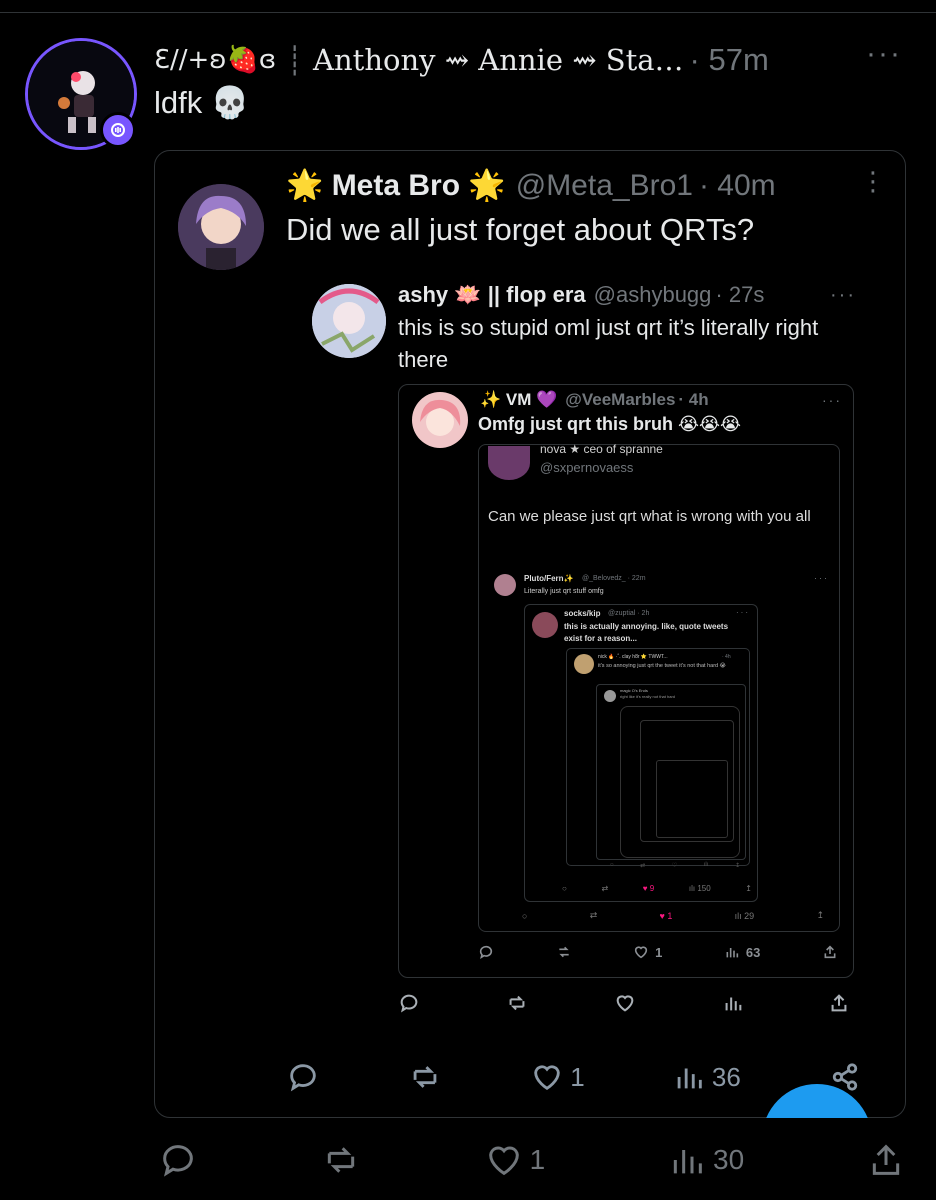  What do you see at coordinates (726, 657) in the screenshot?
I see `nick-time: · 4h` at bounding box center [726, 657].